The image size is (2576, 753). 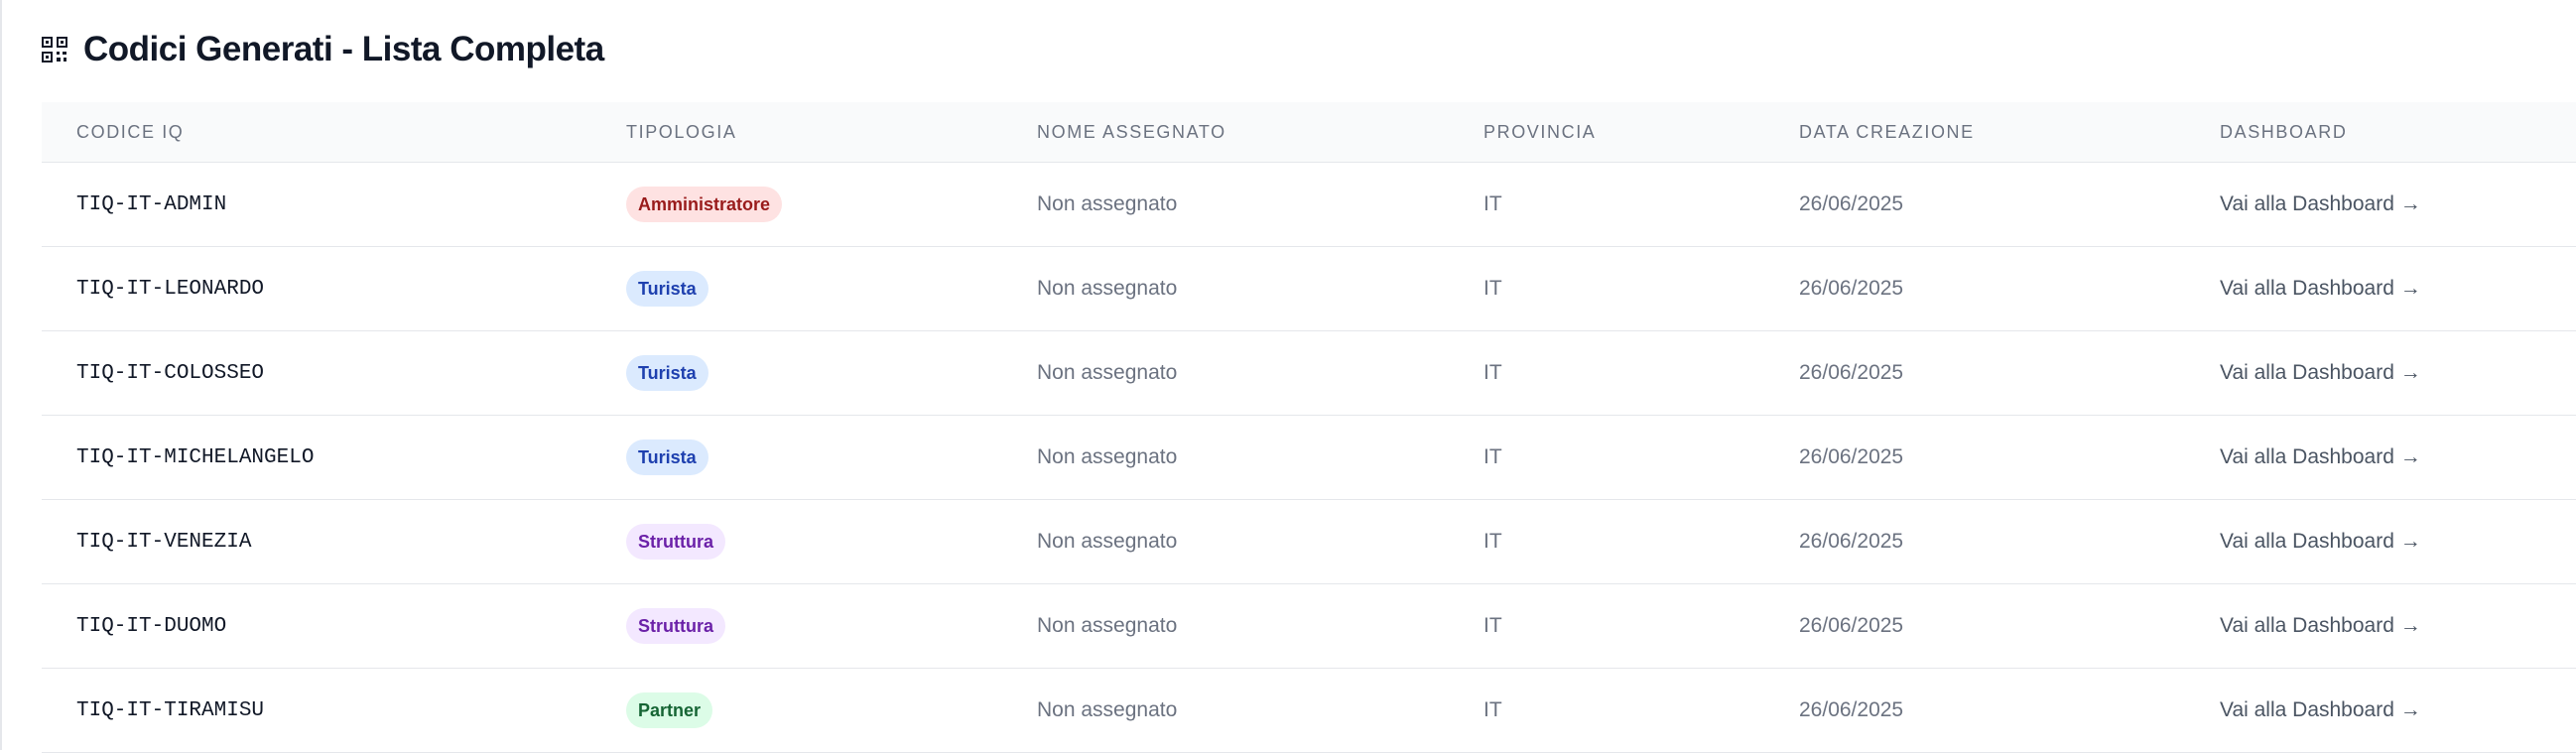 What do you see at coordinates (196, 457) in the screenshot?
I see `code-cell: TIQ-IT-MICHELANGELO` at bounding box center [196, 457].